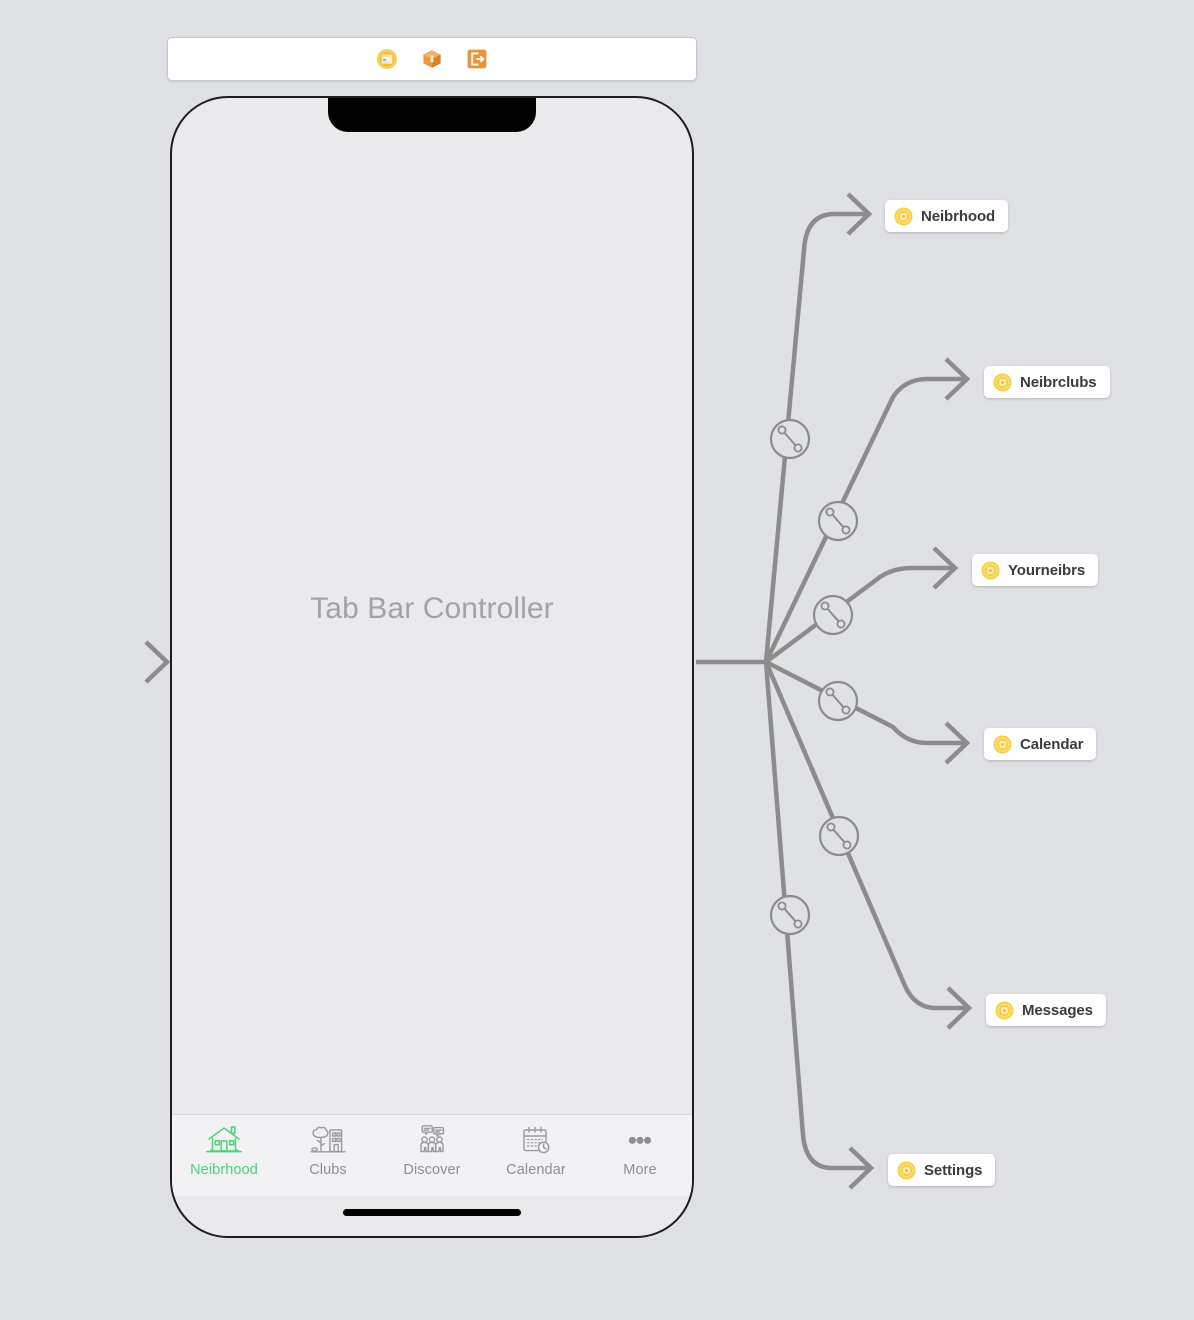  What do you see at coordinates (224, 1140) in the screenshot?
I see `house-icon` at bounding box center [224, 1140].